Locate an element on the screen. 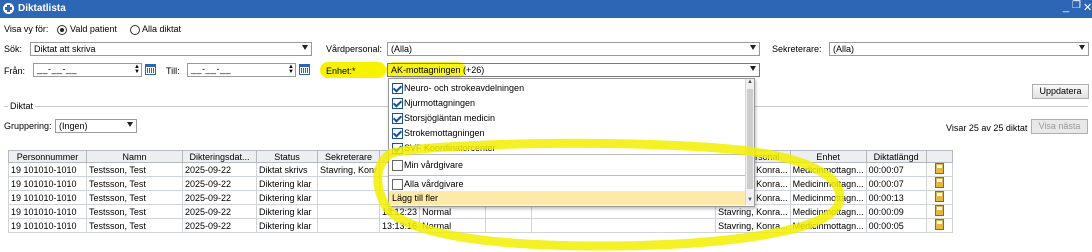 The width and height of the screenshot is (1092, 252). paging-text: Visar 25 av 25 diktat is located at coordinates (987, 128).